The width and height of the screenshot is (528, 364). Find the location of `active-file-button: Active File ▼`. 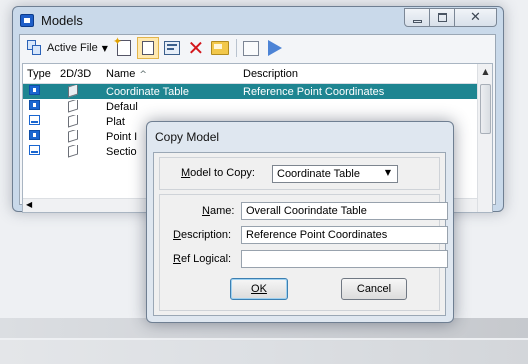

active-file-button: Active File ▼ is located at coordinates (67, 48).